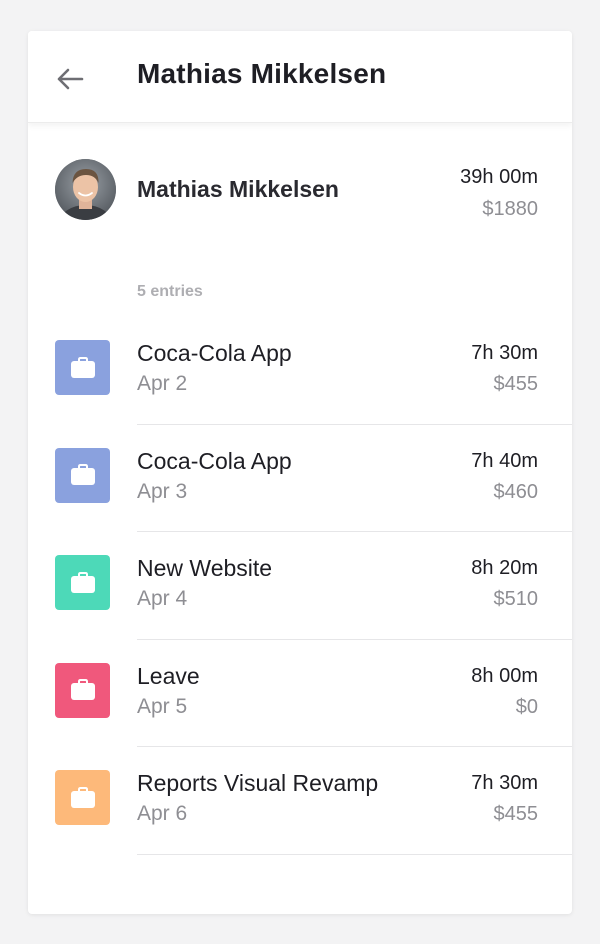 Image resolution: width=600 pixels, height=944 pixels. Describe the element at coordinates (162, 598) in the screenshot. I see `entry-date: Apr 4` at that location.